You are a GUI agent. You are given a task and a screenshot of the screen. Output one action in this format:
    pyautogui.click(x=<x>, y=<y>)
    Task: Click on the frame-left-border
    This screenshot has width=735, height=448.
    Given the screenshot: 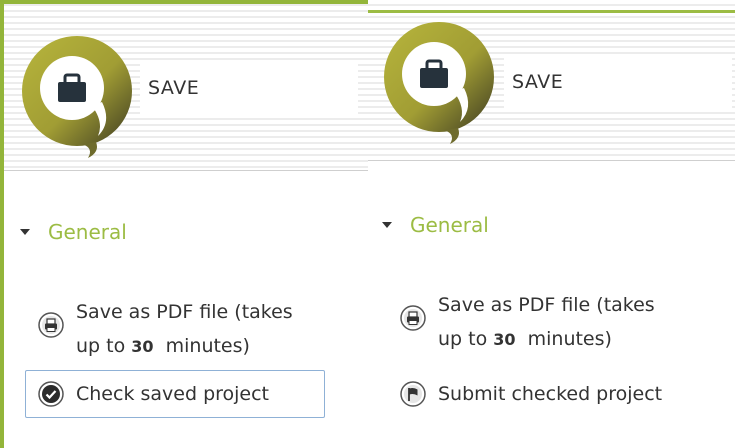 What is the action you would take?
    pyautogui.click(x=2, y=224)
    